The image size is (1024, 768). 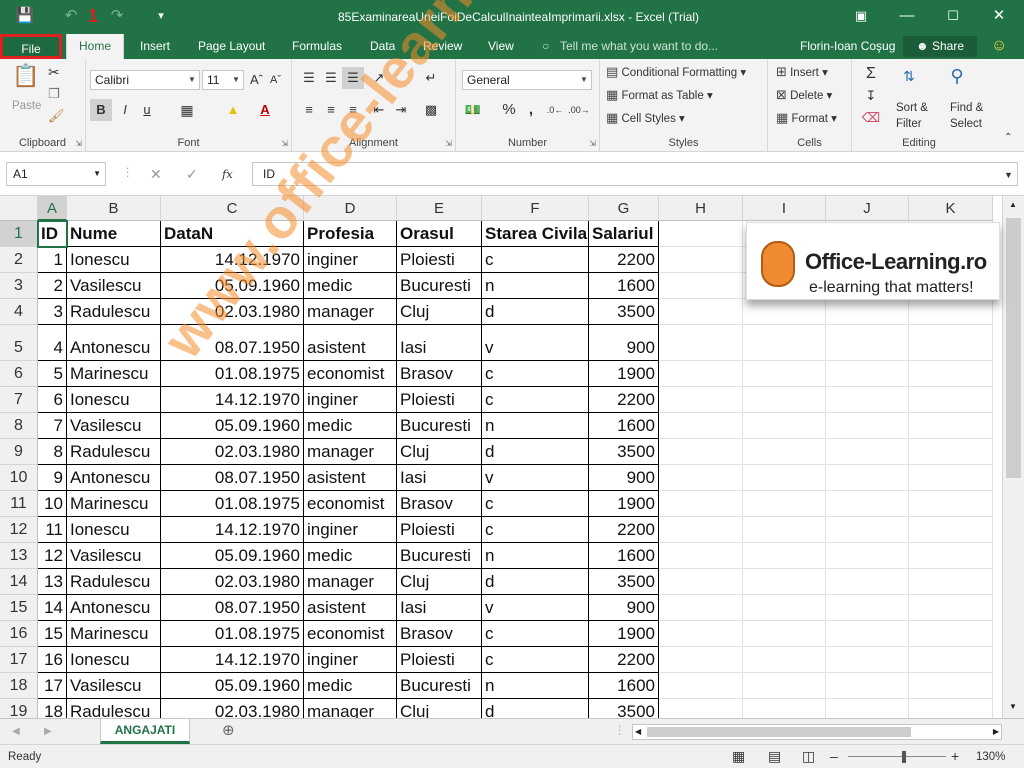 What do you see at coordinates (114, 686) in the screenshot?
I see `table-cell: Vasilescu` at bounding box center [114, 686].